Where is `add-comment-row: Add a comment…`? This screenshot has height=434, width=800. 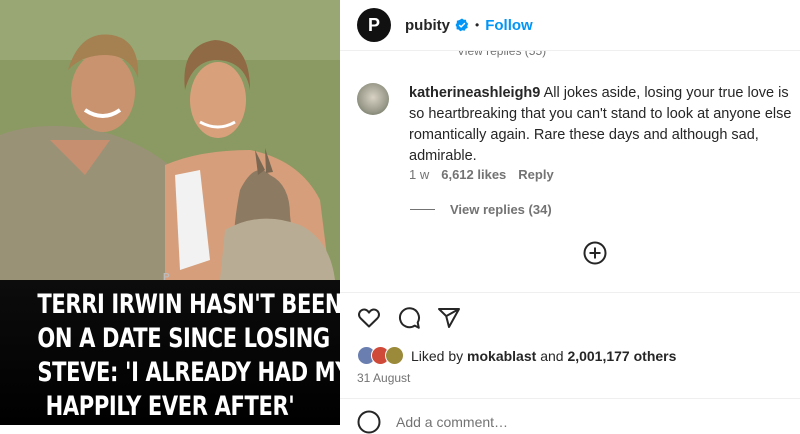 add-comment-row: Add a comment… is located at coordinates (432, 422).